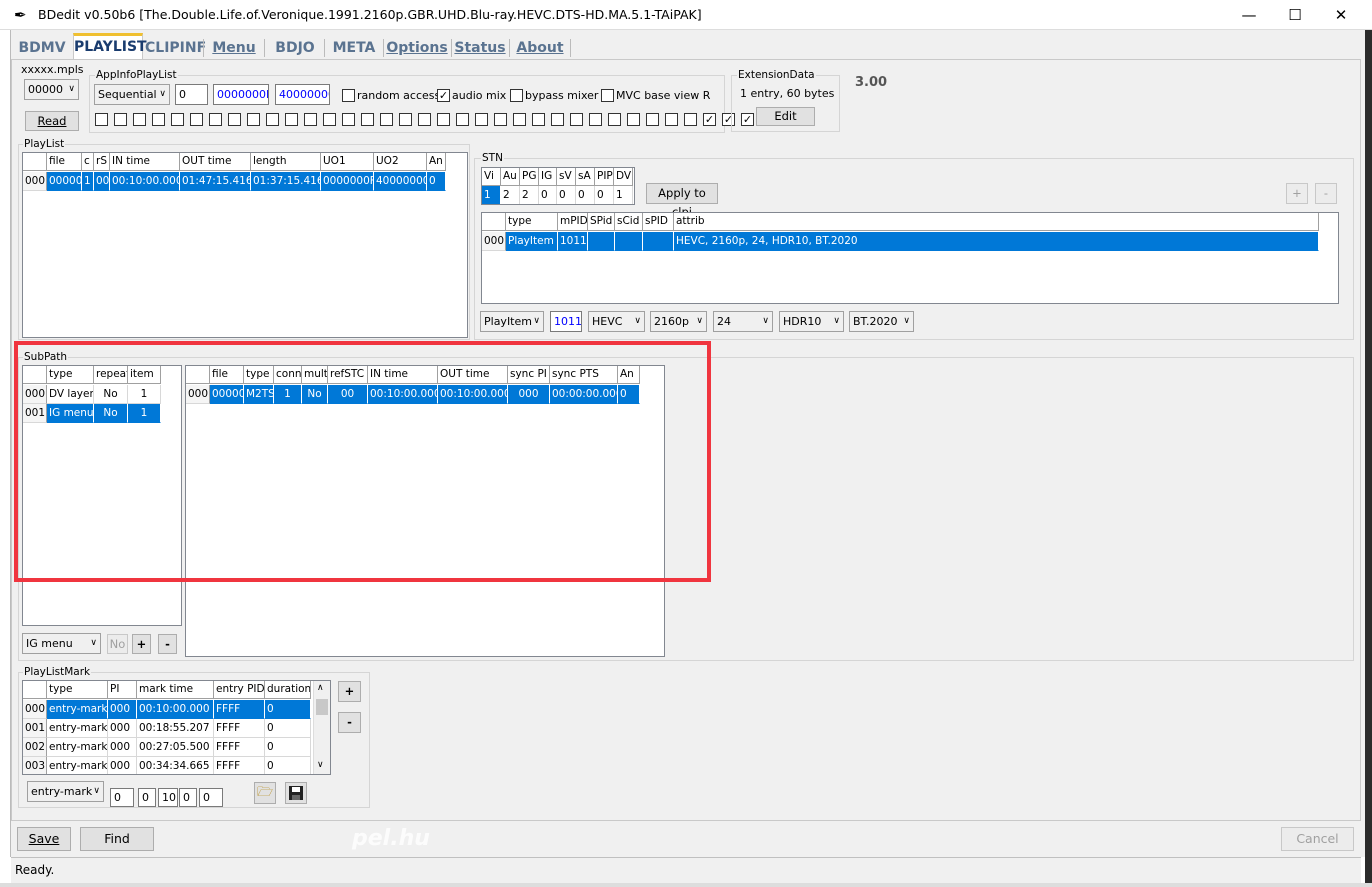 The height and width of the screenshot is (887, 1372). What do you see at coordinates (211, 797) in the screenshot?
I see `mark-extra-field: 0` at bounding box center [211, 797].